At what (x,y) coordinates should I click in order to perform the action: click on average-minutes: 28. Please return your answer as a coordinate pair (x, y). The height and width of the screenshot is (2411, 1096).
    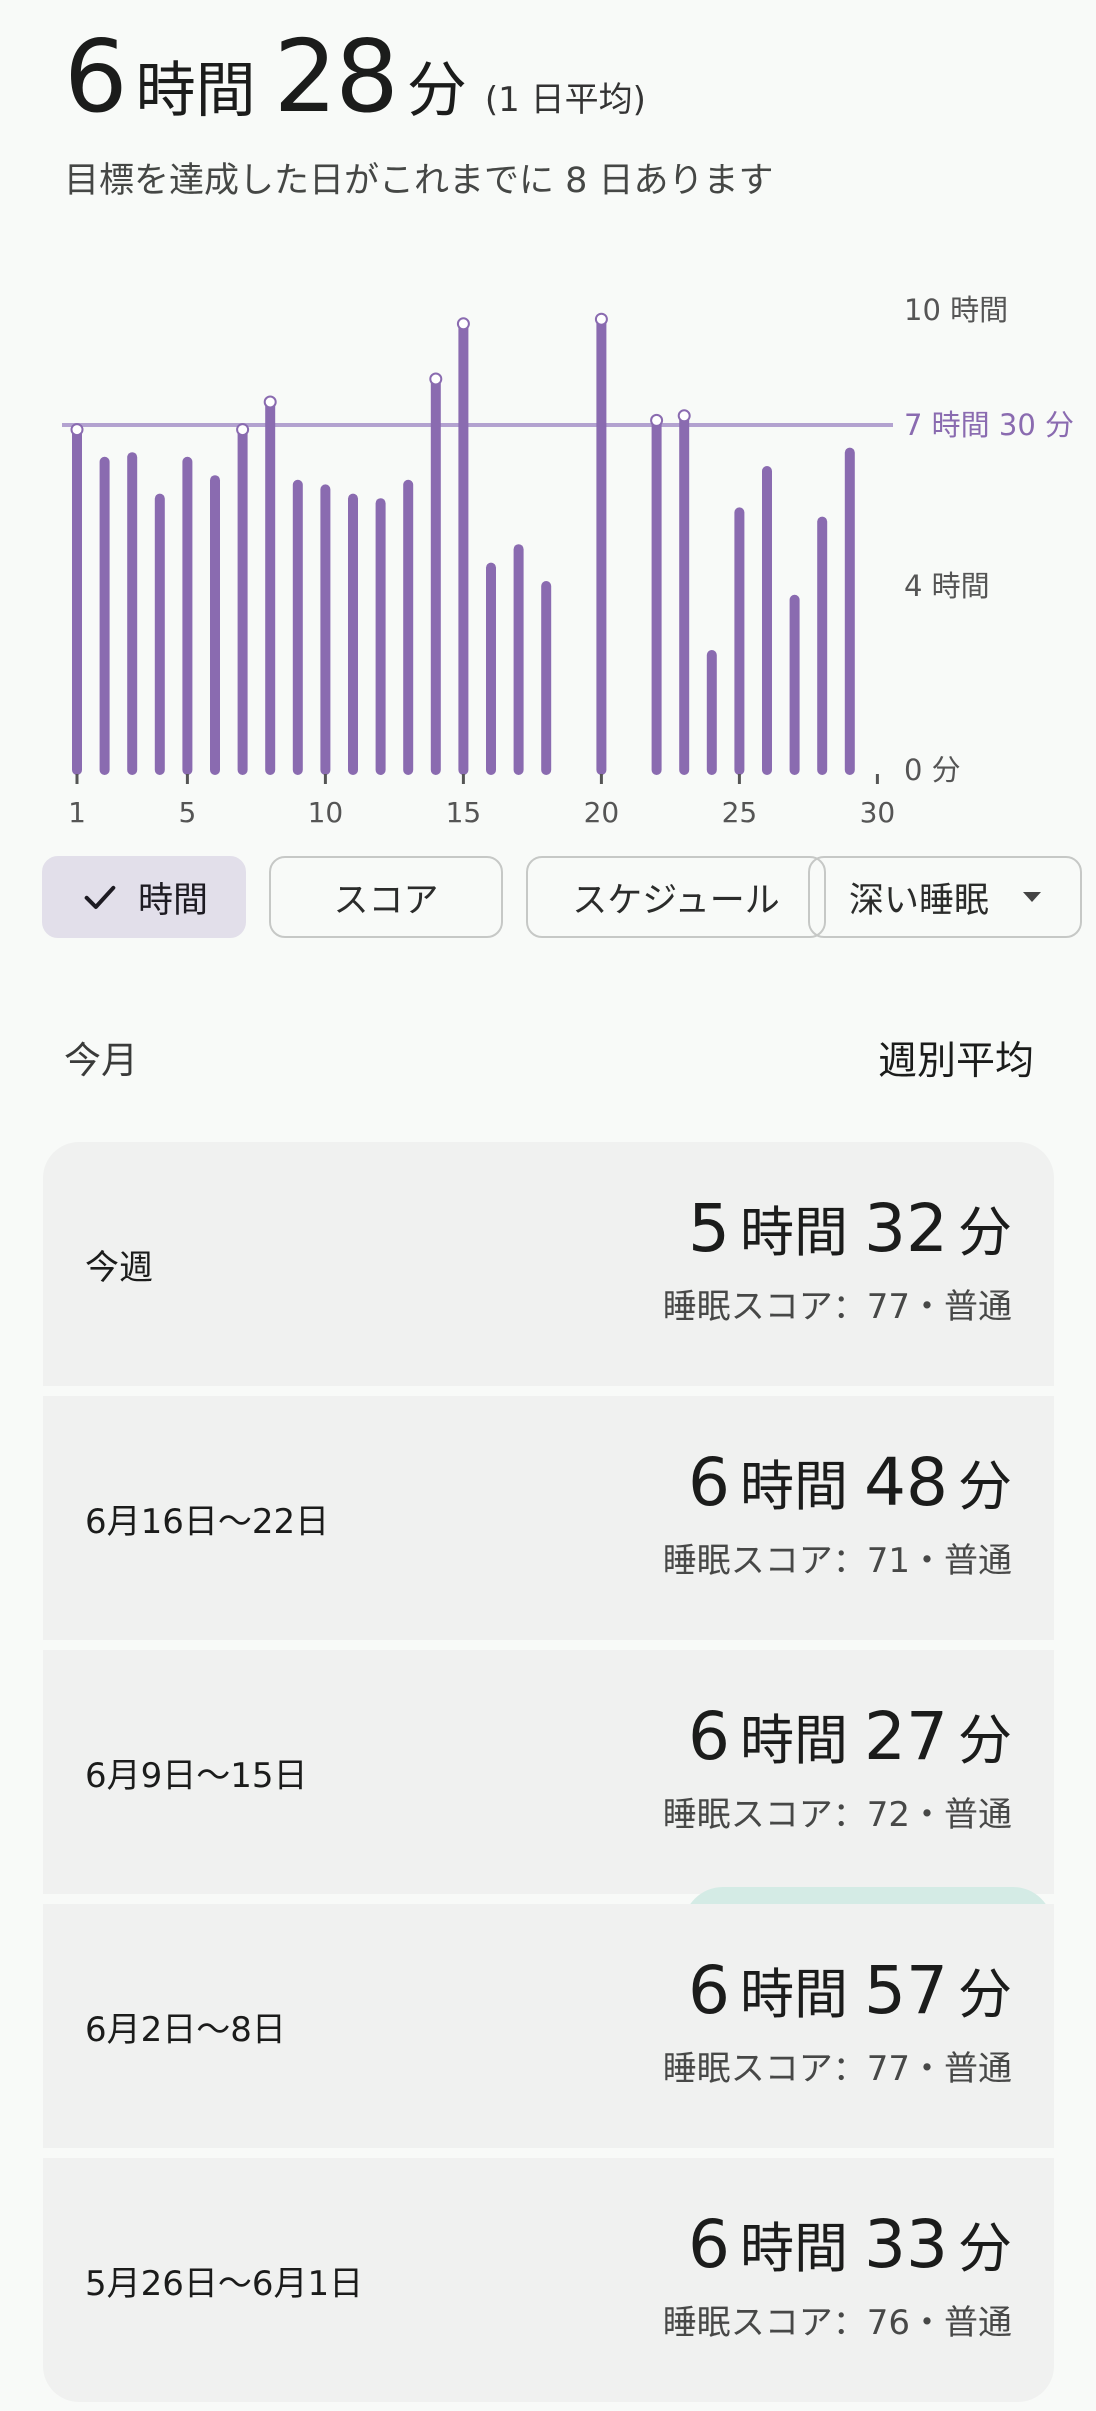
    Looking at the image, I should click on (336, 76).